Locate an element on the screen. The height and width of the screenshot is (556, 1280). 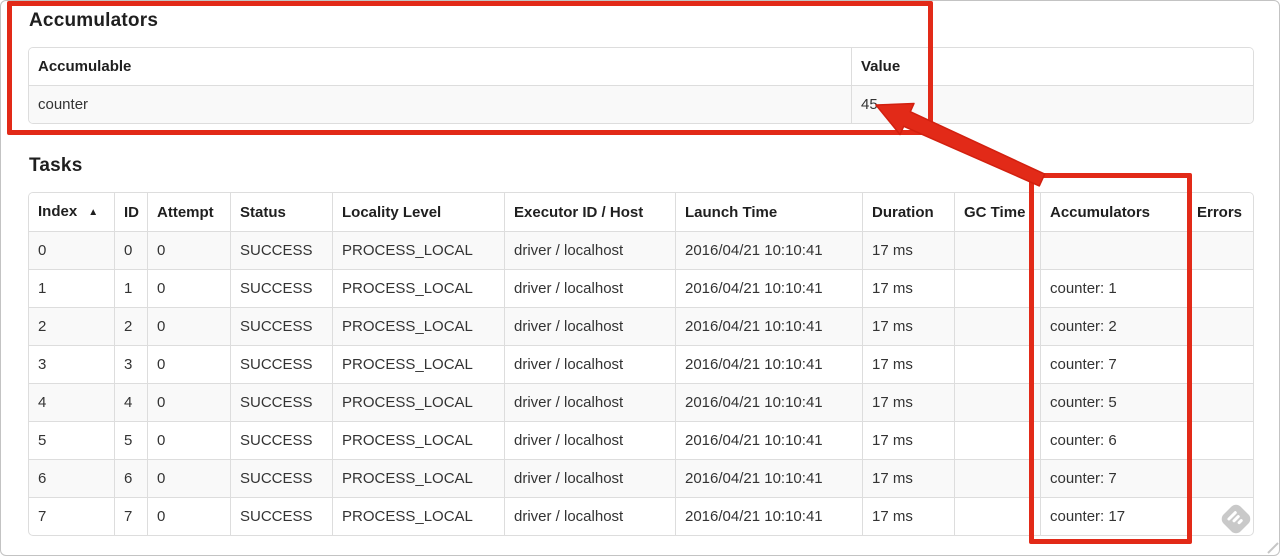
cell: 2 is located at coordinates (130, 326).